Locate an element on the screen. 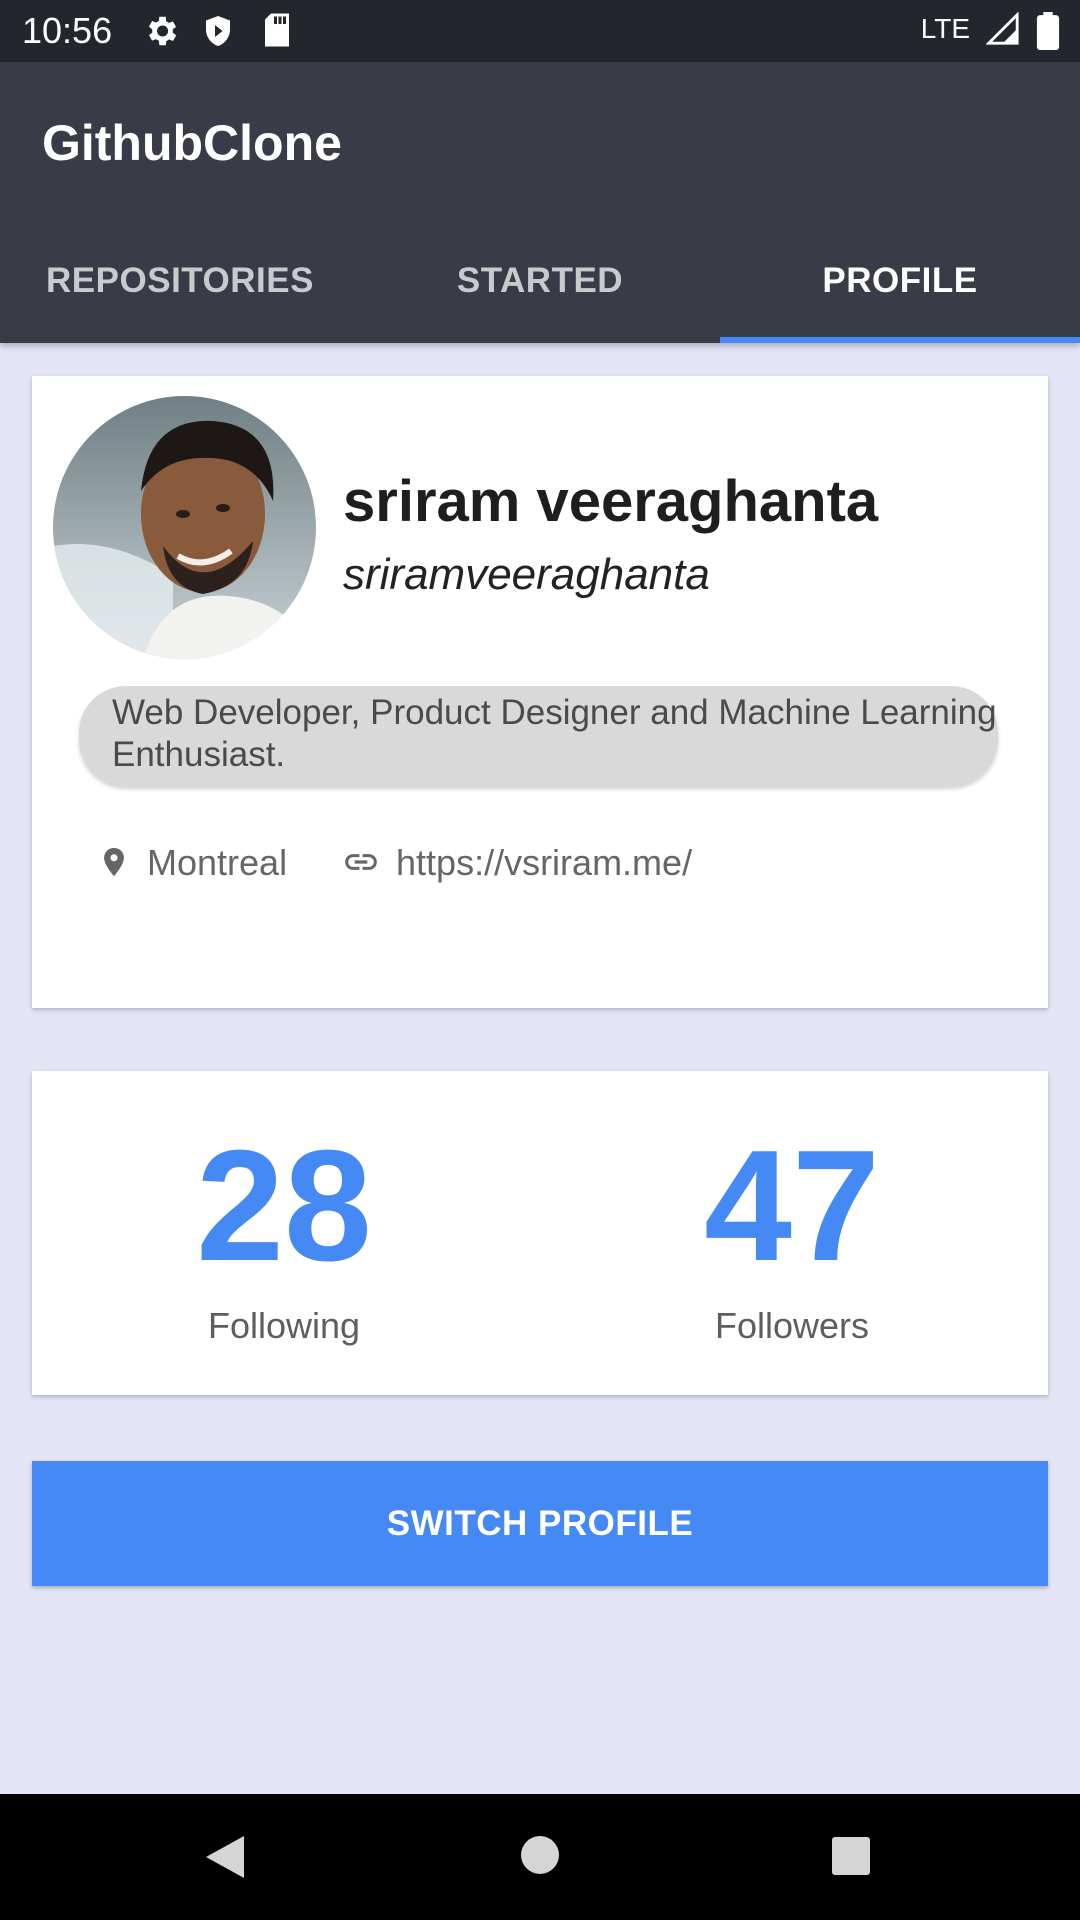 The height and width of the screenshot is (1920, 1080). status-bar: 10:56 LTE is located at coordinates (540, 31).